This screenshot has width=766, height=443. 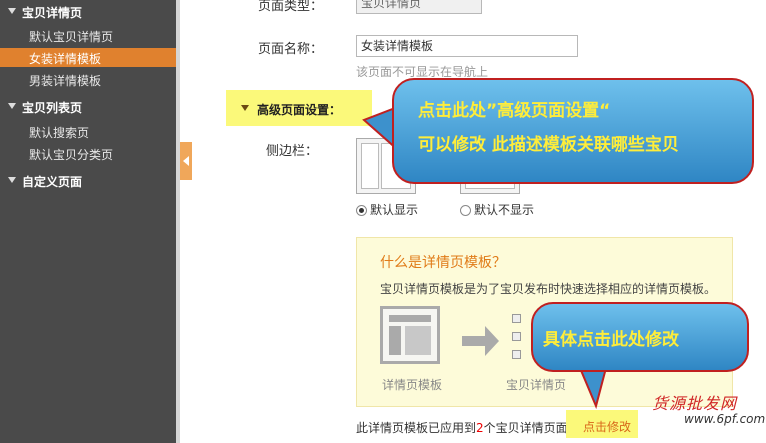 What do you see at coordinates (725, 419) in the screenshot?
I see `watermark-url: www.6pf.com` at bounding box center [725, 419].